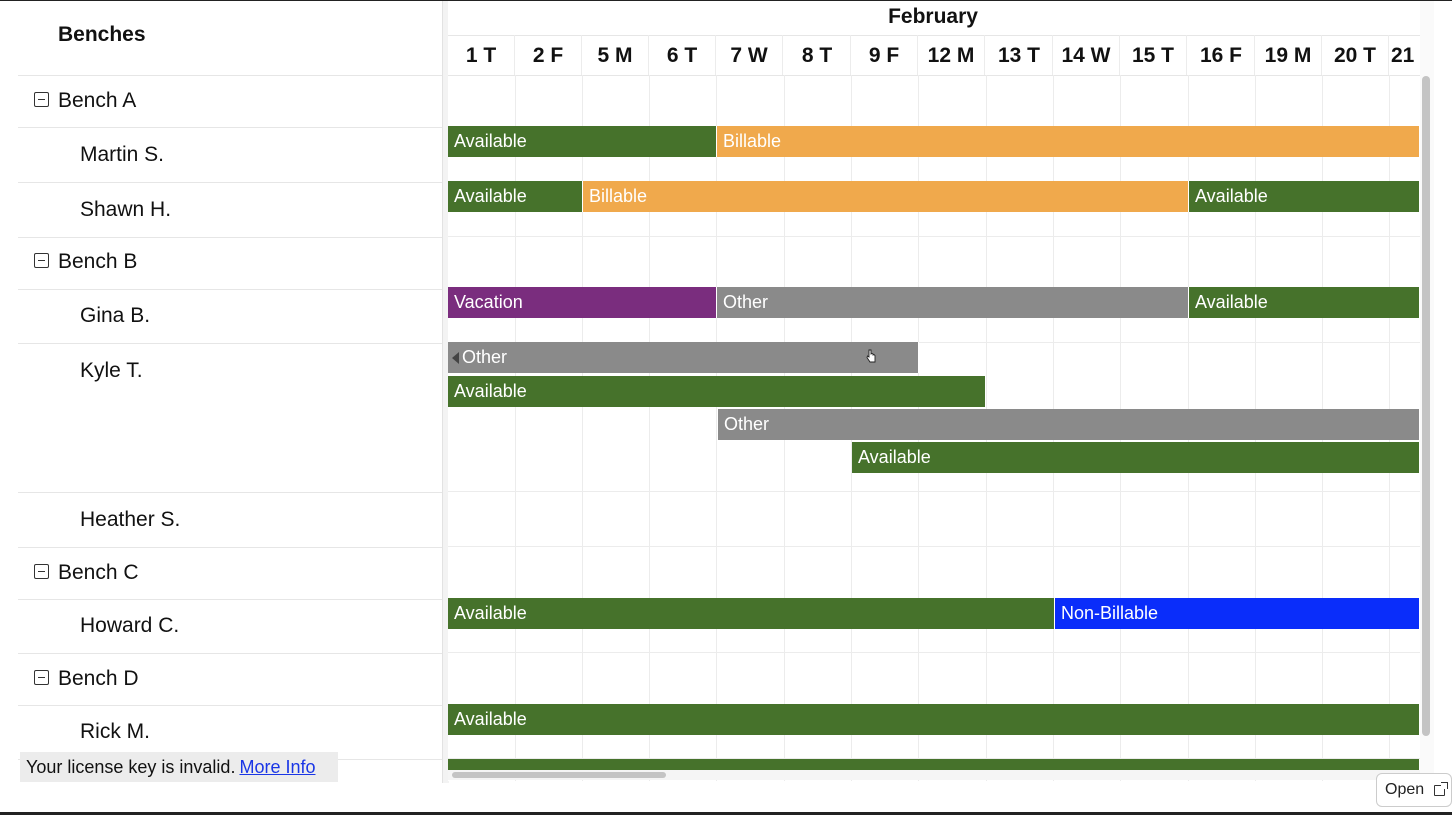 This screenshot has height=815, width=1452. Describe the element at coordinates (455, 358) in the screenshot. I see `left-arrow-icon` at that location.